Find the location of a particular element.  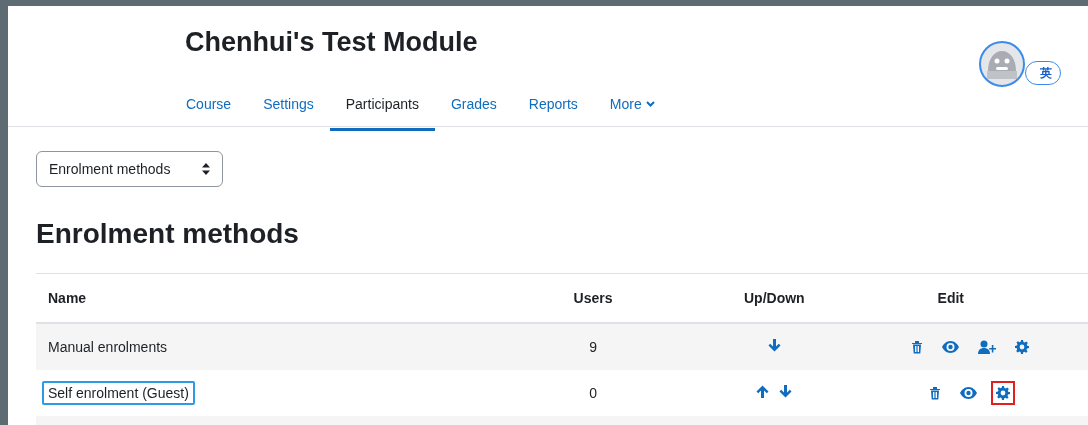

nav-tab: Reports is located at coordinates (553, 107).